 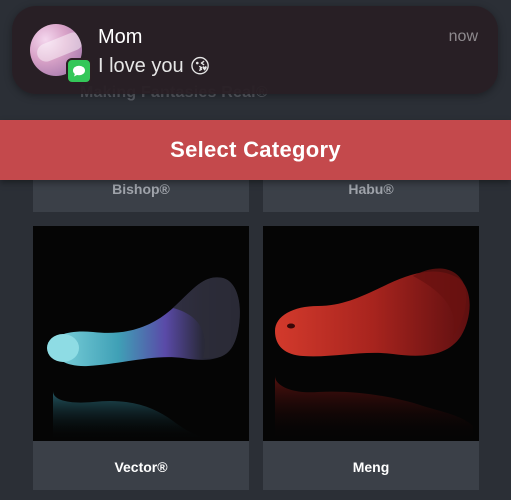 What do you see at coordinates (200, 67) in the screenshot?
I see `kiss-emoji-icon: 😘` at bounding box center [200, 67].